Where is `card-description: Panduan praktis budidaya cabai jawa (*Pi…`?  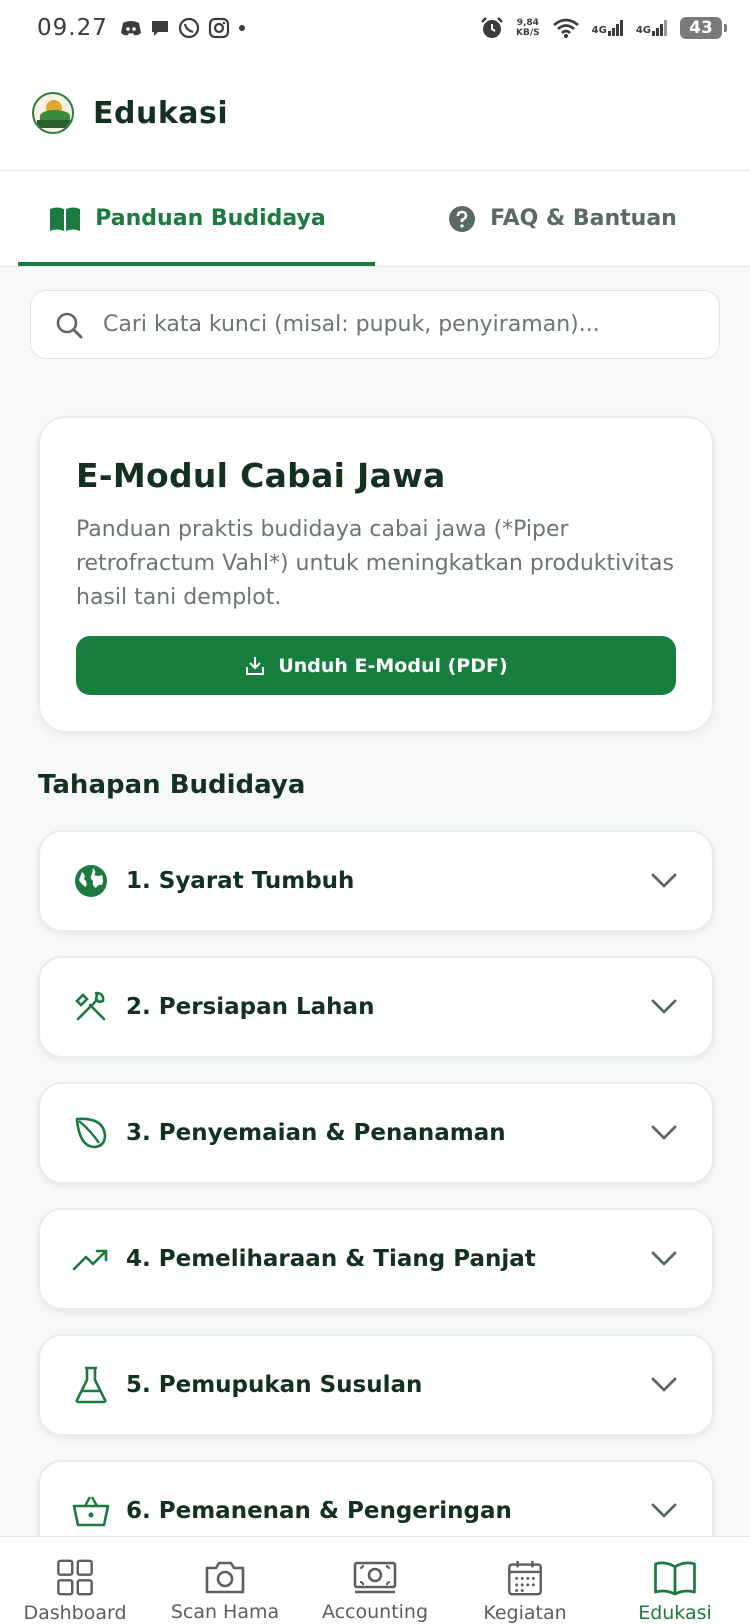
card-description: Panduan praktis budidaya cabai jawa (*Pi… is located at coordinates (375, 563).